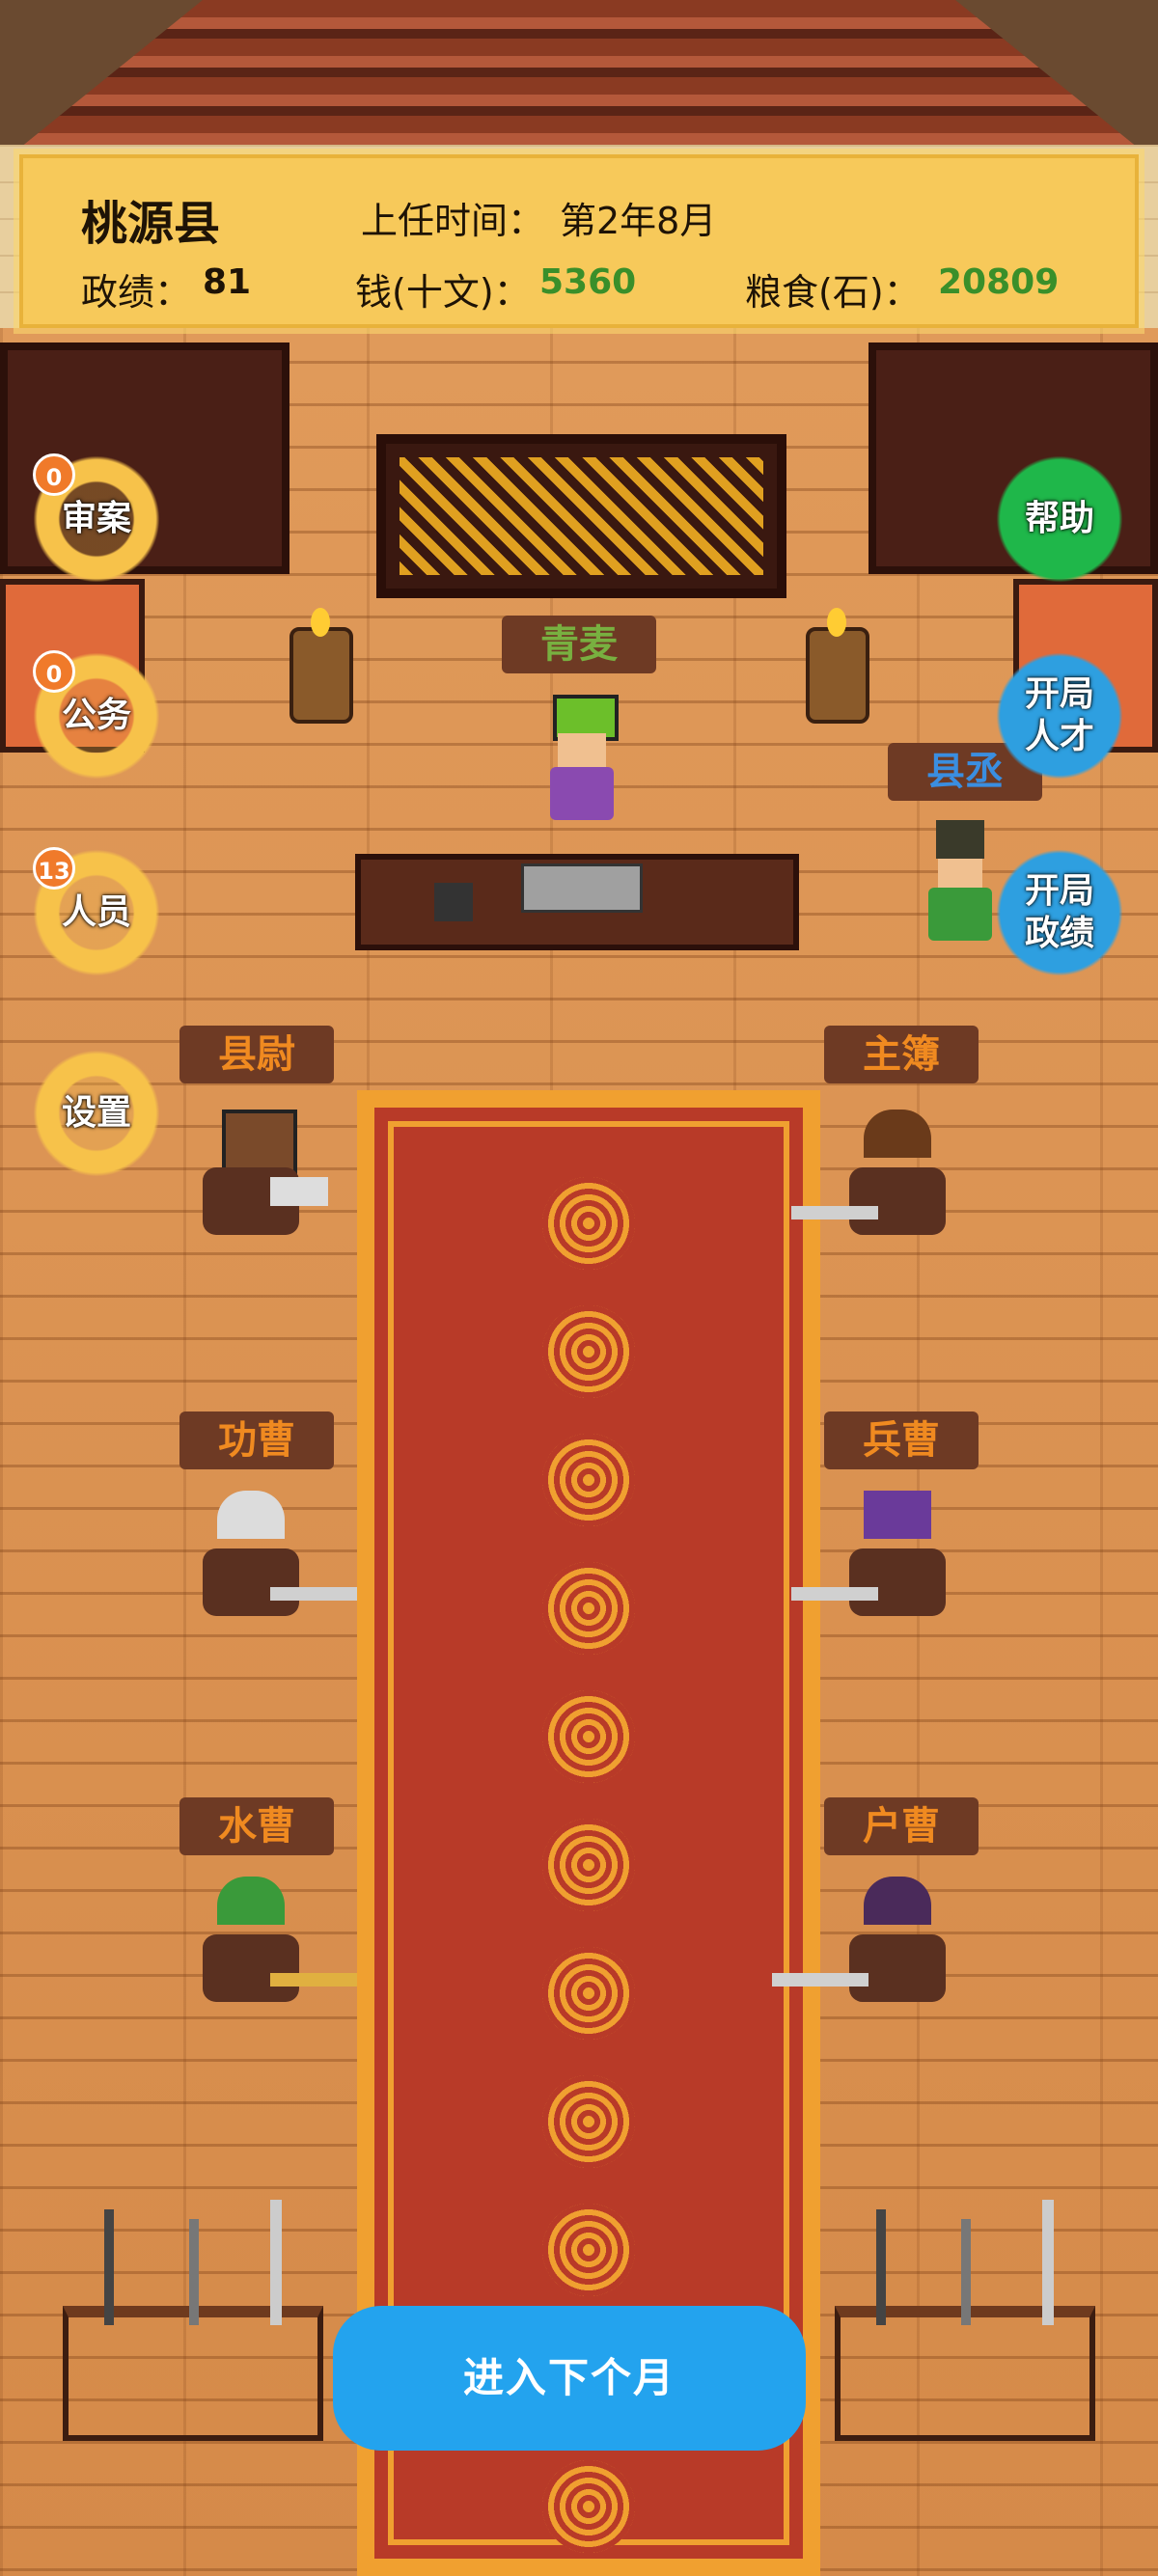 This screenshot has width=1158, height=2576. Describe the element at coordinates (256, 1440) in the screenshot. I see `official-name-left-2: 功曹` at that location.